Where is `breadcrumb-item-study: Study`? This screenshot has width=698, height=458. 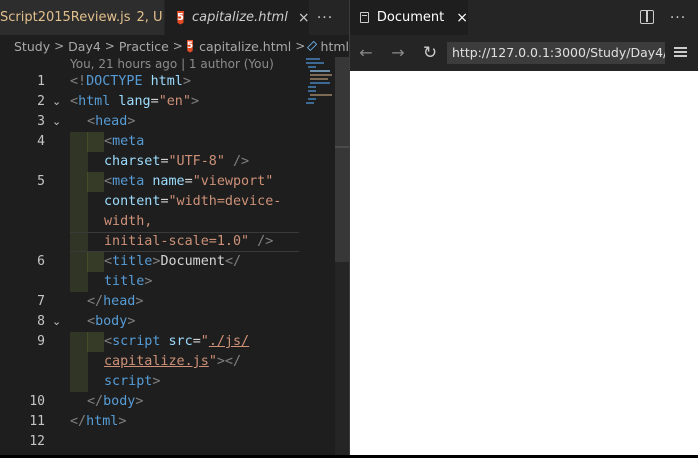 breadcrumb-item-study: Study is located at coordinates (32, 46).